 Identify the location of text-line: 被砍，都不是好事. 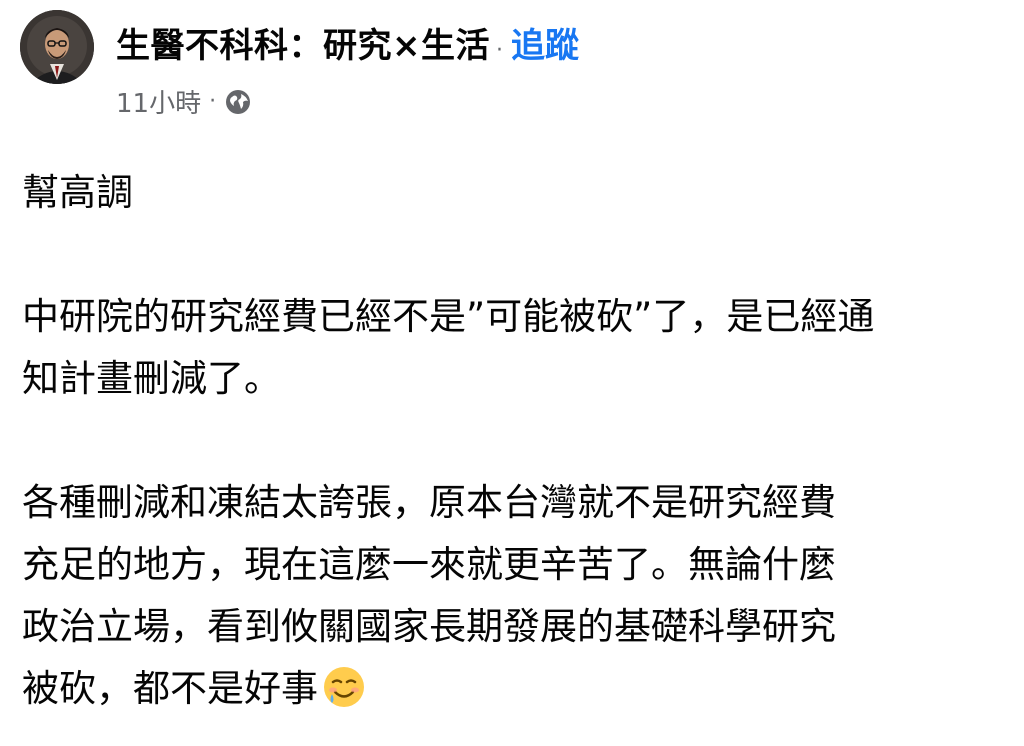
(170, 688).